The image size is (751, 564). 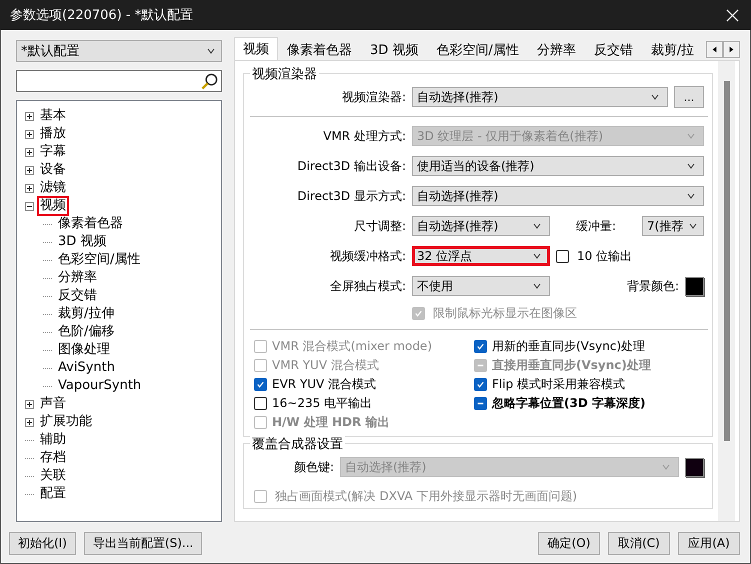 I want to click on tab: 色彩空间/属性, so click(x=477, y=49).